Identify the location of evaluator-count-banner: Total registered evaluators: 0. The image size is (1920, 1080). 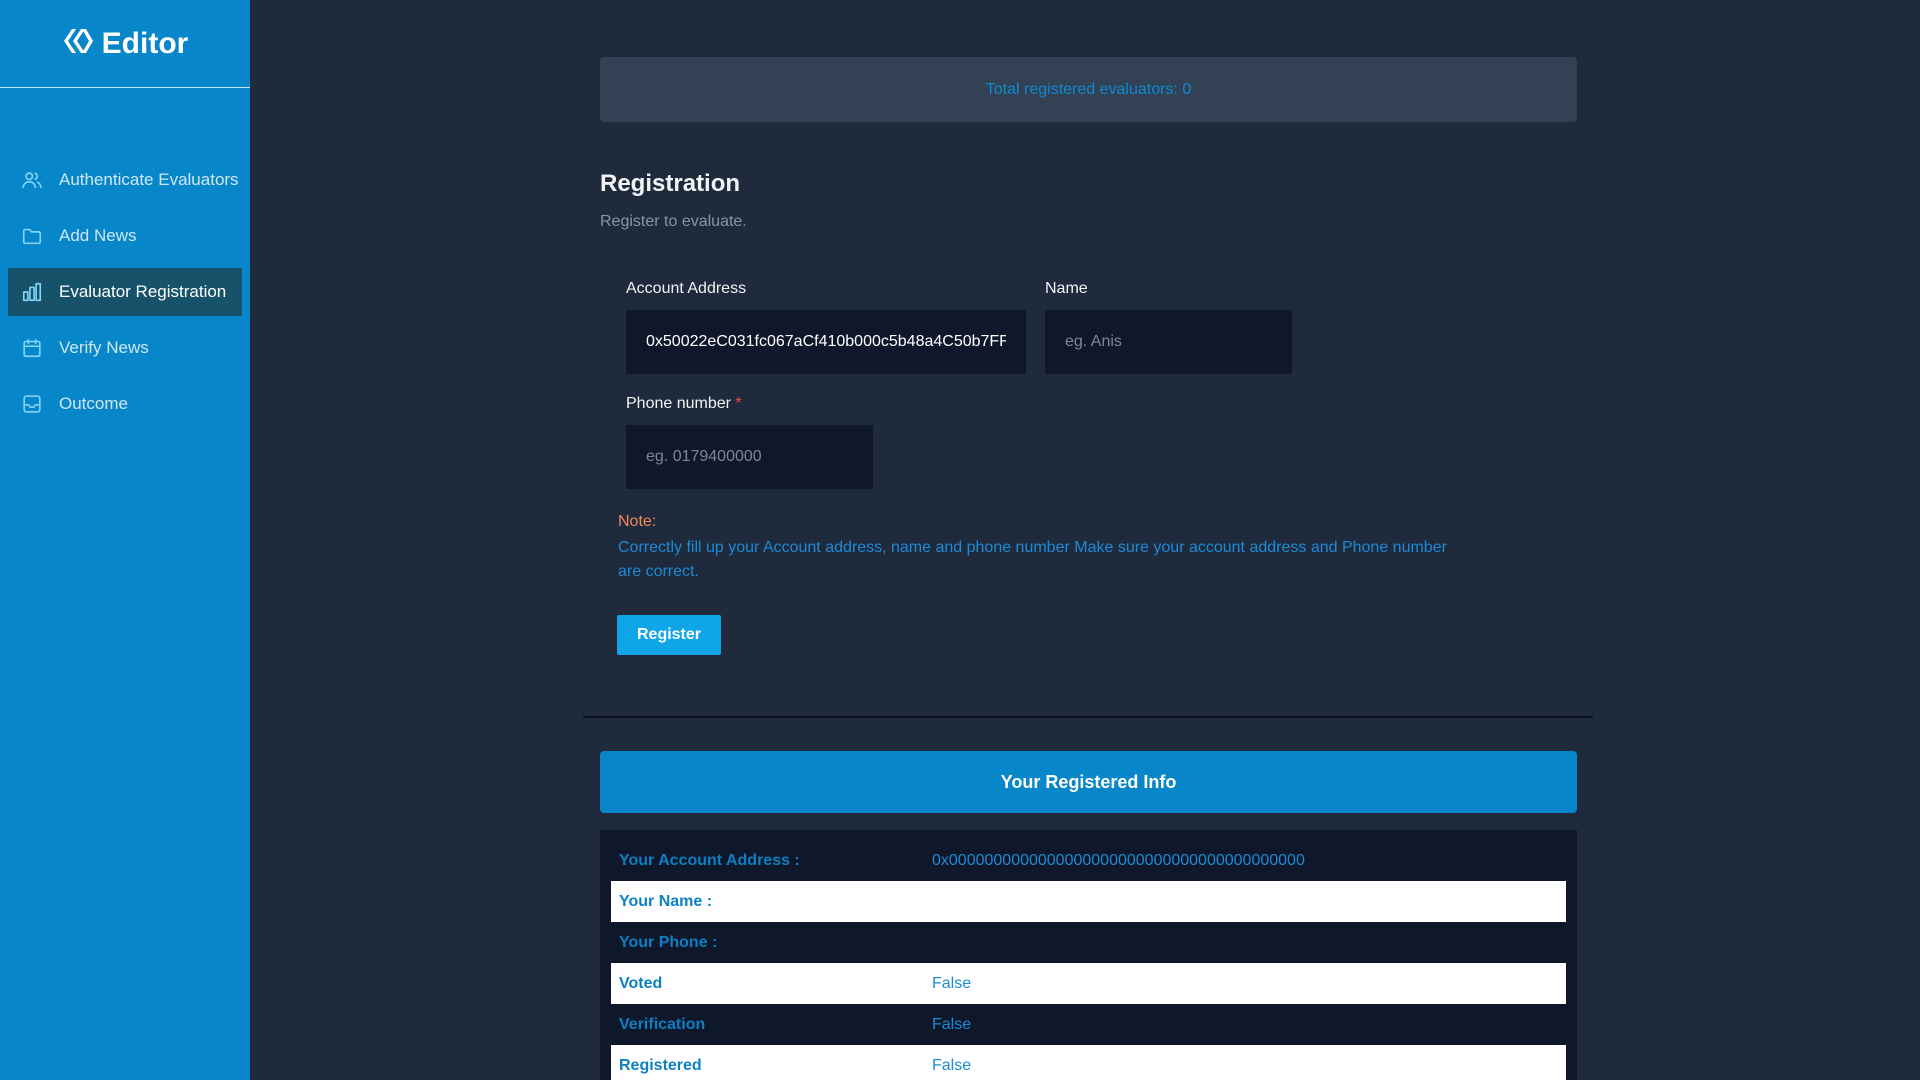
(1088, 89).